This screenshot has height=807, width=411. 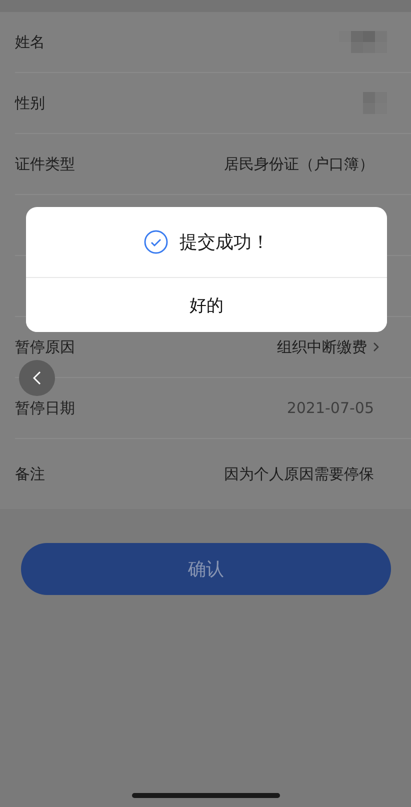 I want to click on chevron-right-icon, so click(x=376, y=347).